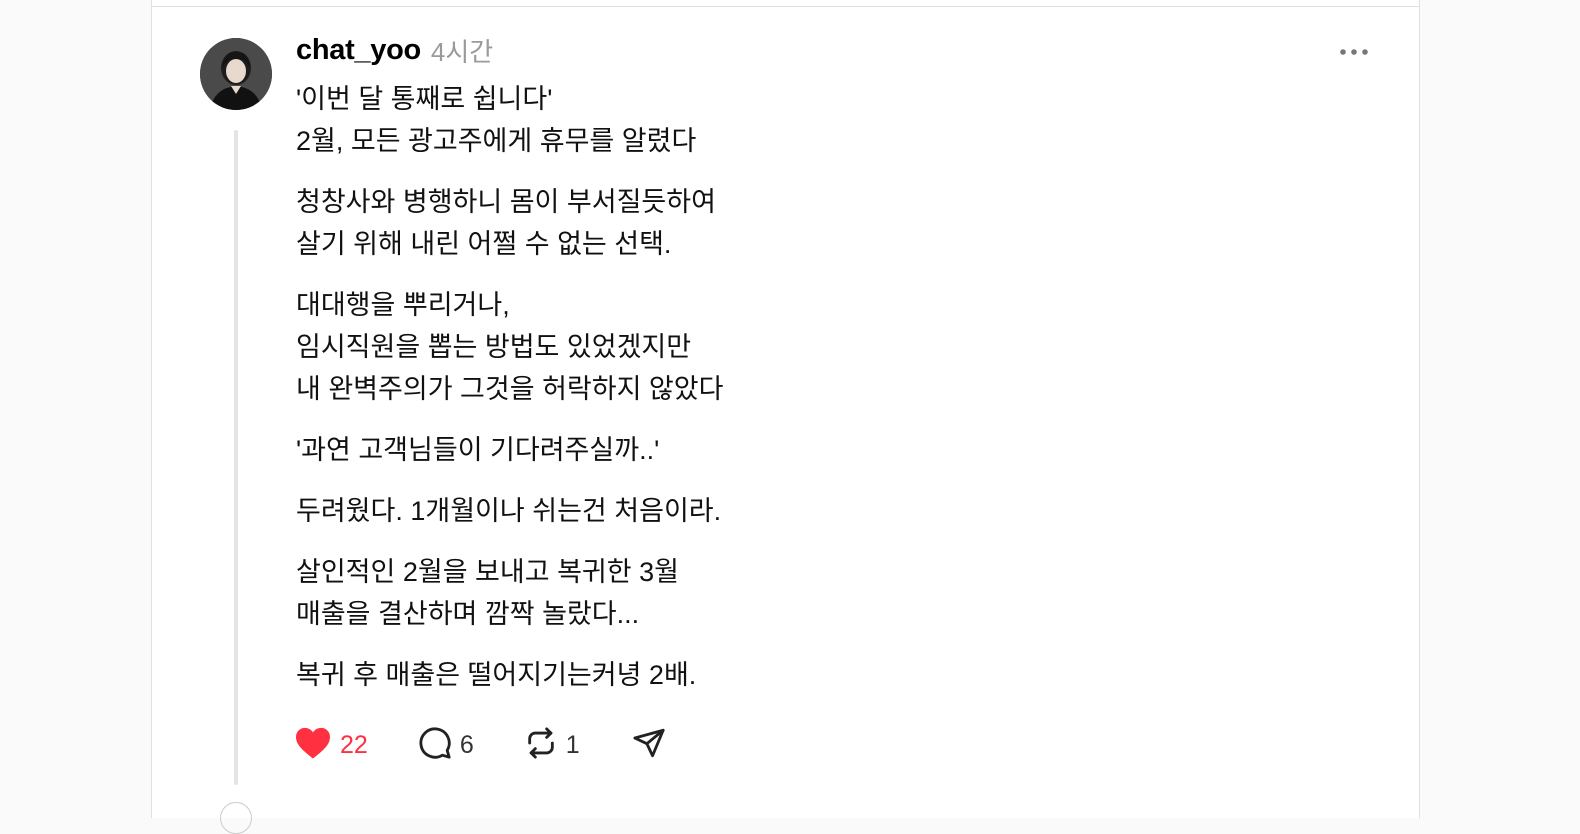 This screenshot has height=834, width=1580. Describe the element at coordinates (746, 223) in the screenshot. I see `post-paragraph: 청창사와 병행하니 몸이 부서질듯하여살기 위해 내린 어쩔 수 없는 선택.` at that location.